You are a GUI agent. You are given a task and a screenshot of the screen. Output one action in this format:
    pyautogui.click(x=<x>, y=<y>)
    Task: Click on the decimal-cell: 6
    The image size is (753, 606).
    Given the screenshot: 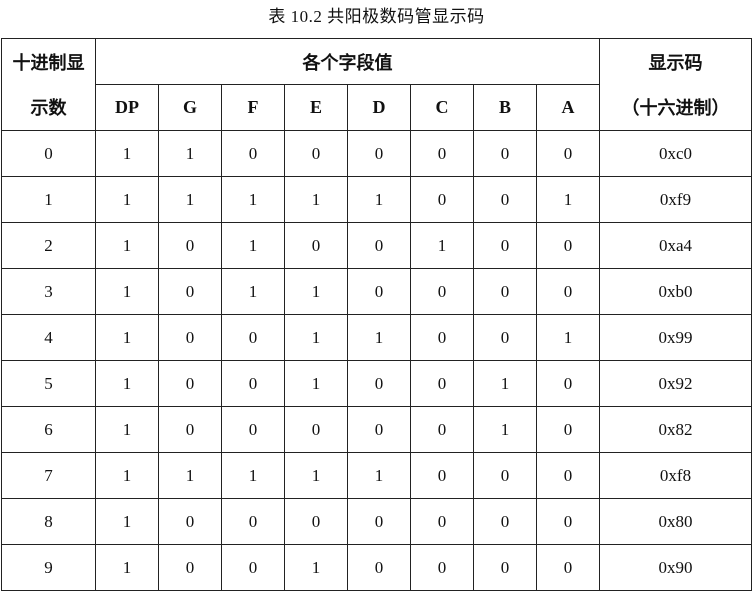 What is the action you would take?
    pyautogui.click(x=48, y=429)
    